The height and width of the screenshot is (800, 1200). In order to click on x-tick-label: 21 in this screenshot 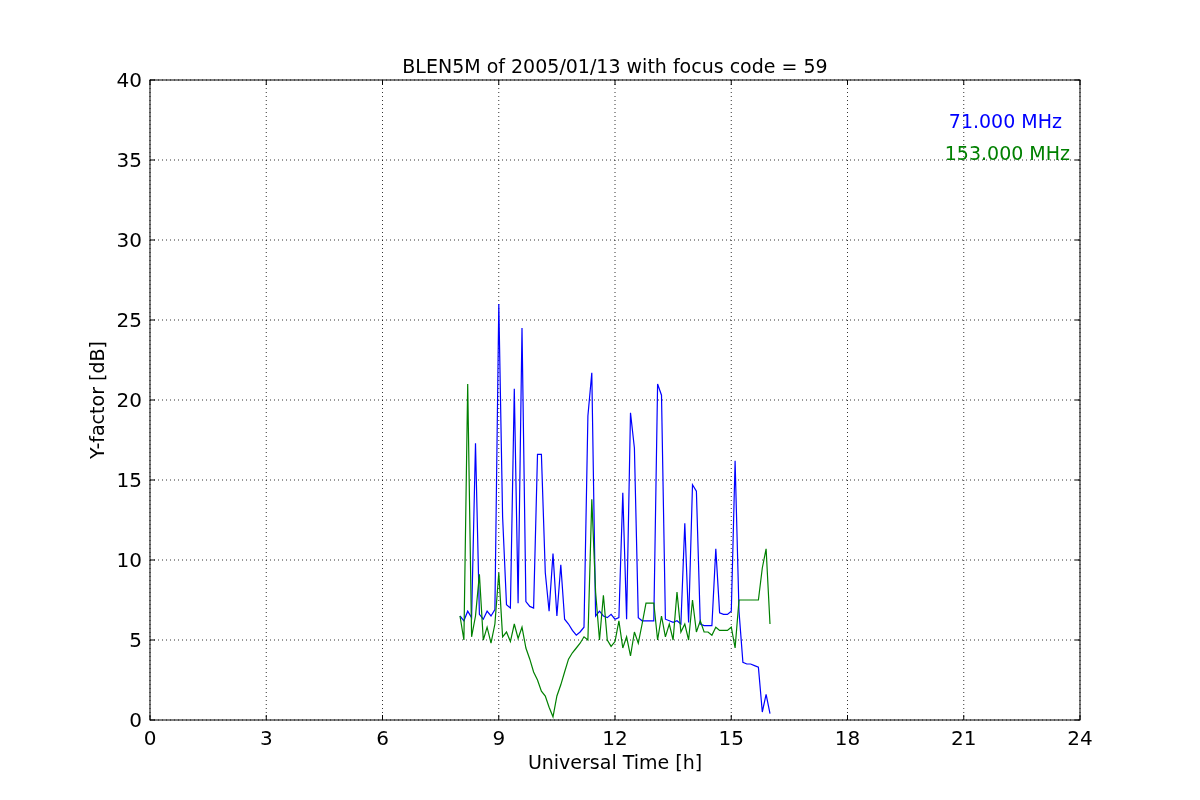, I will do `click(964, 738)`.